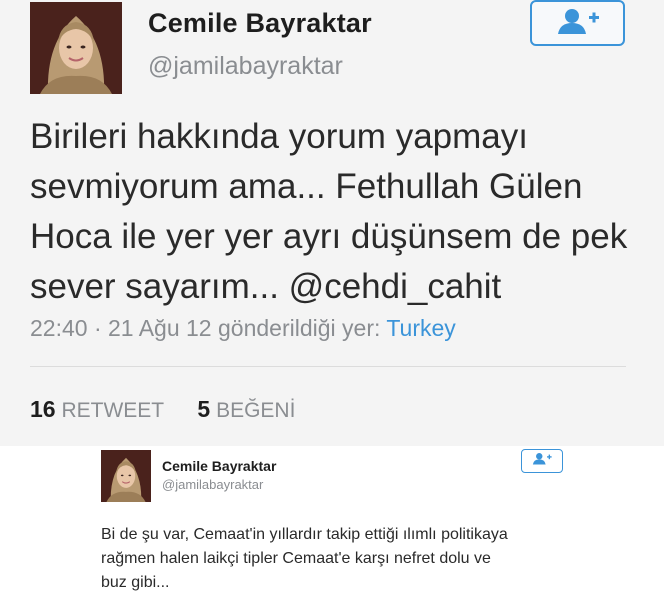  I want to click on retweet-count: 16, so click(43, 409).